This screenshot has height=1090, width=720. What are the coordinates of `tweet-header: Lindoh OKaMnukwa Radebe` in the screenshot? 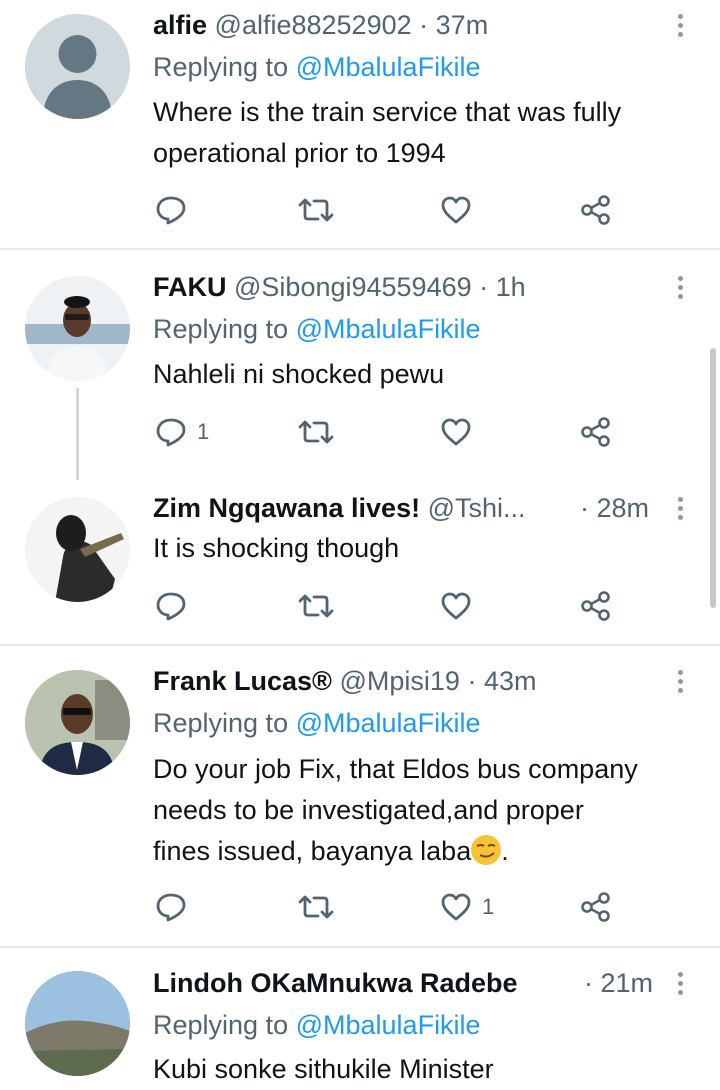 It's located at (335, 983).